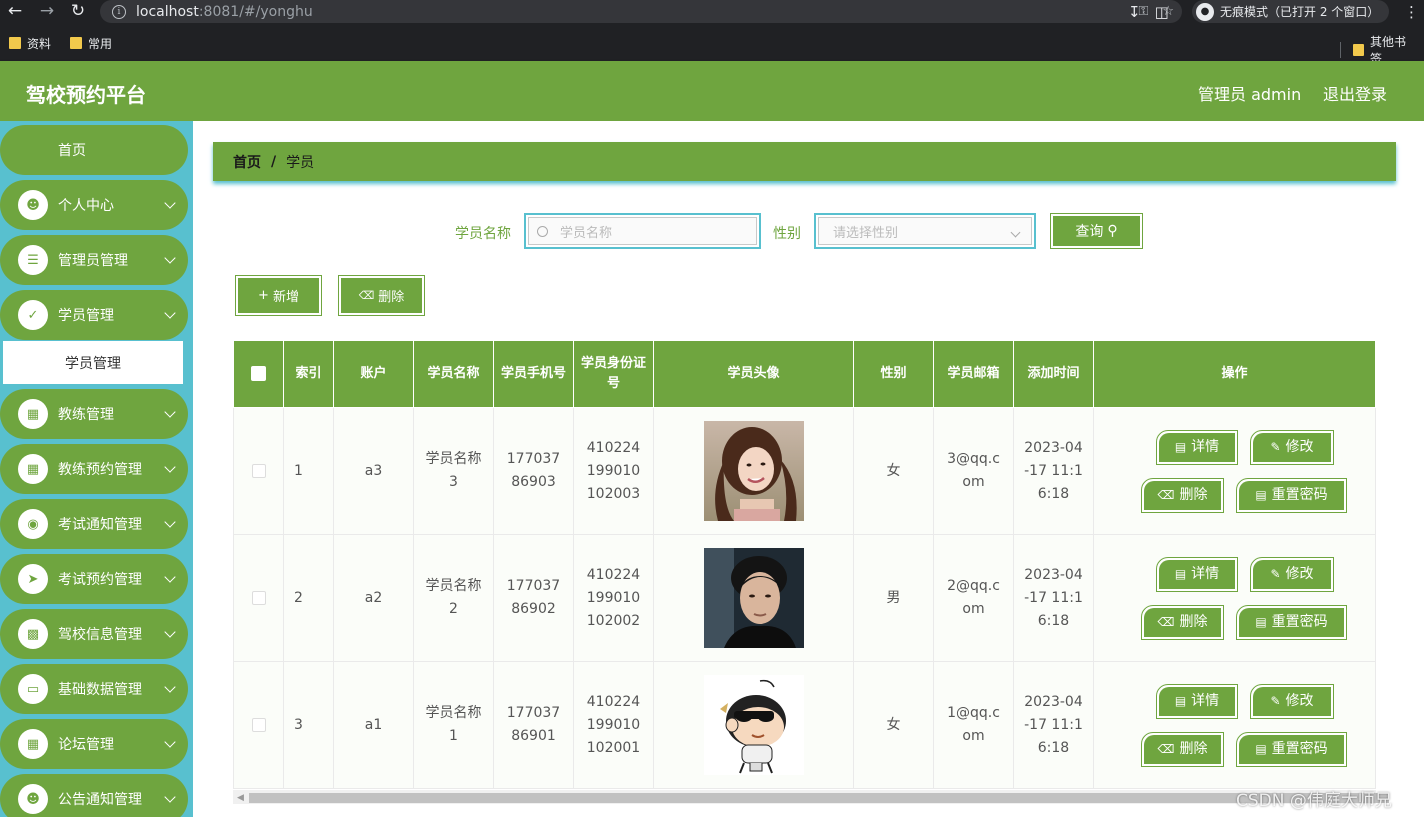 The image size is (1424, 817). I want to click on col-header: 账户, so click(373, 374).